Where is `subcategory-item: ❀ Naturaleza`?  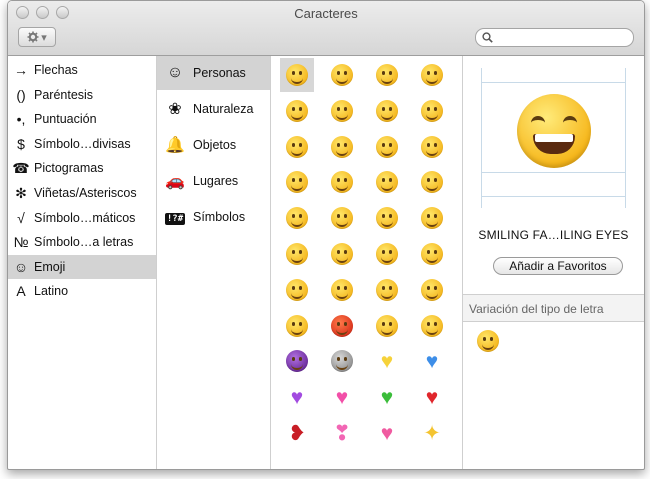 subcategory-item: ❀ Naturaleza is located at coordinates (213, 109).